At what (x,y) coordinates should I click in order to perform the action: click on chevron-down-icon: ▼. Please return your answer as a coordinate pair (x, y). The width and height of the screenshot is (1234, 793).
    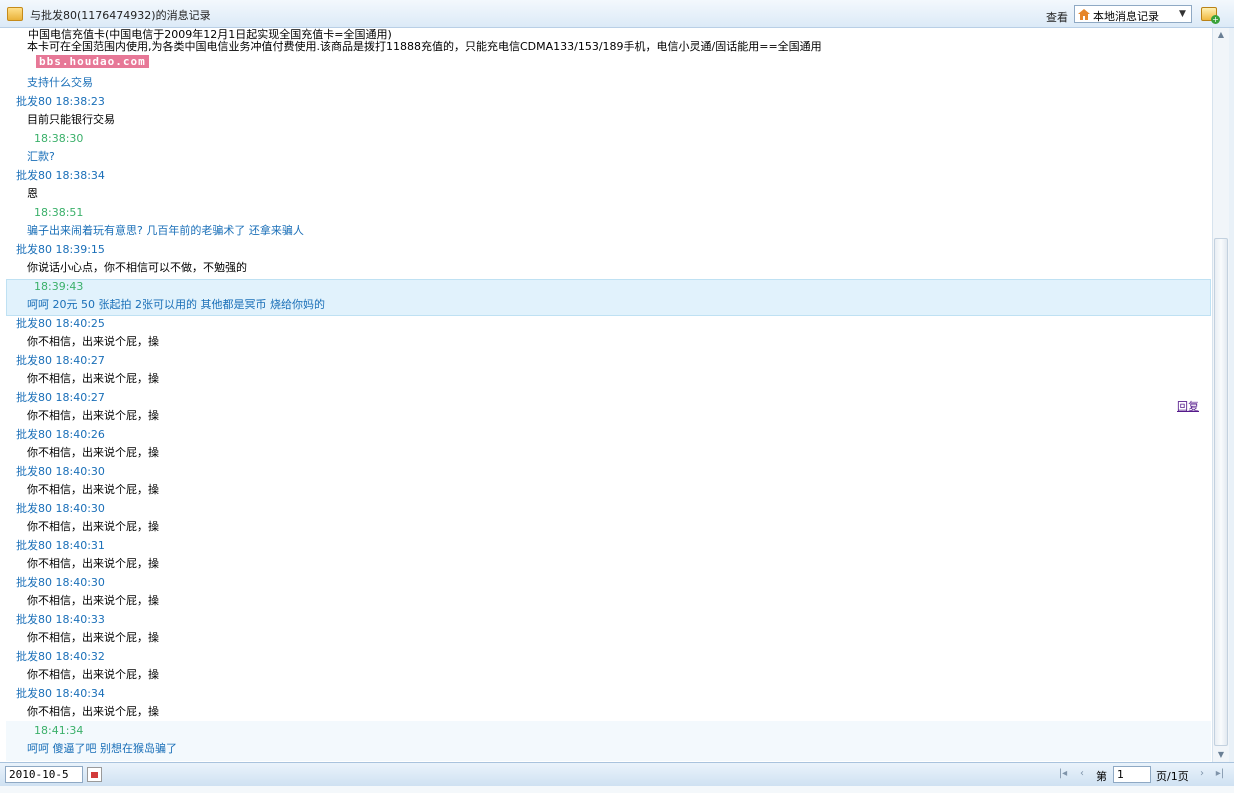
    Looking at the image, I should click on (1182, 14).